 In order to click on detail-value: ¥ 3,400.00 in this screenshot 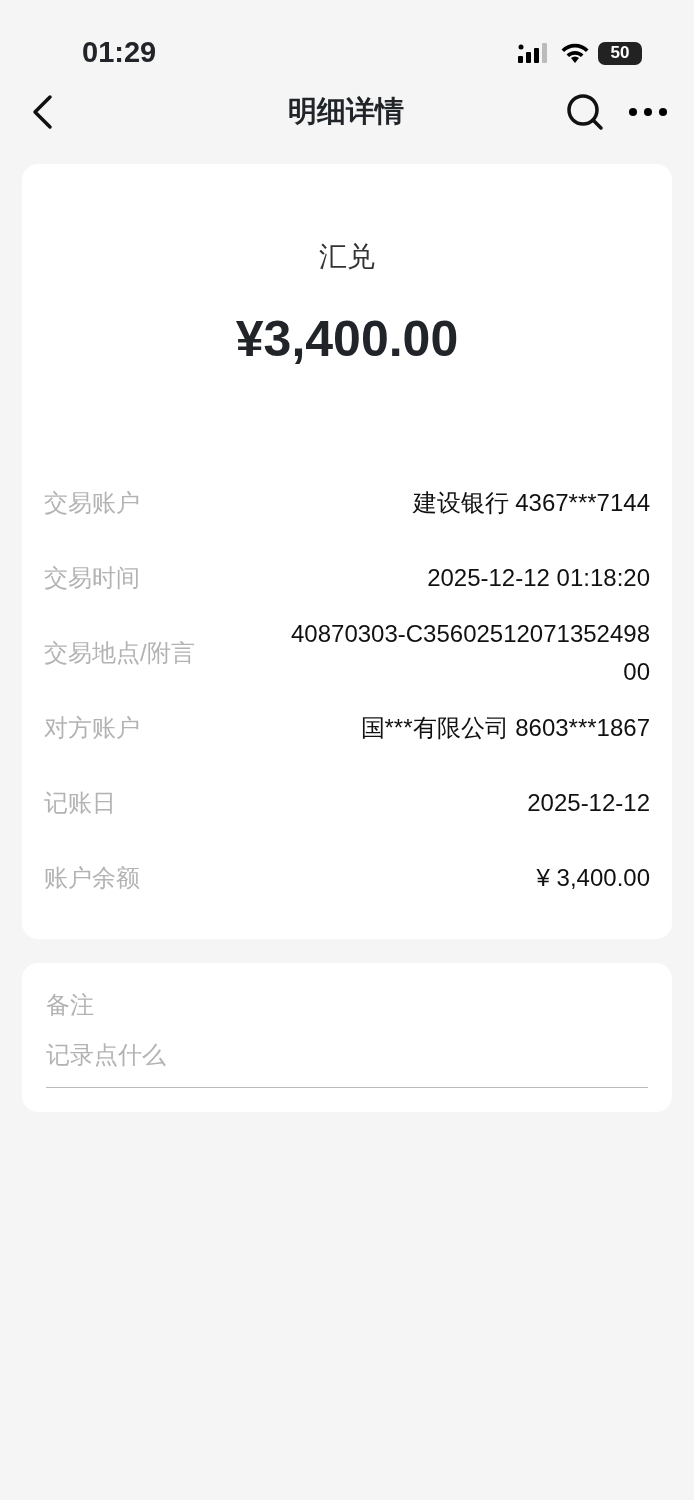, I will do `click(592, 877)`.